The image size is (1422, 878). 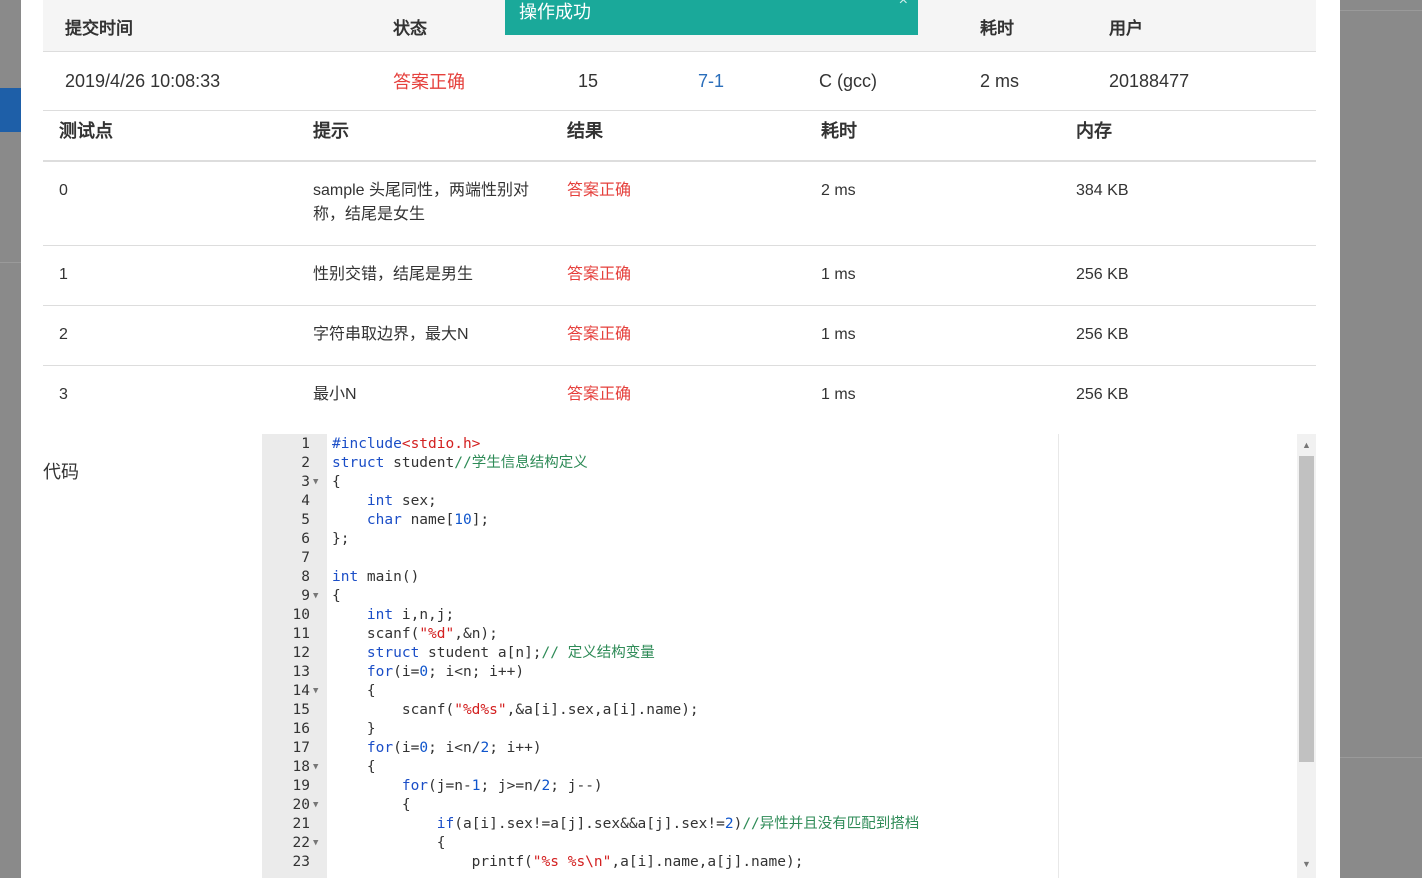 What do you see at coordinates (790, 805) in the screenshot?
I see `code-line: 20 ▼ {` at bounding box center [790, 805].